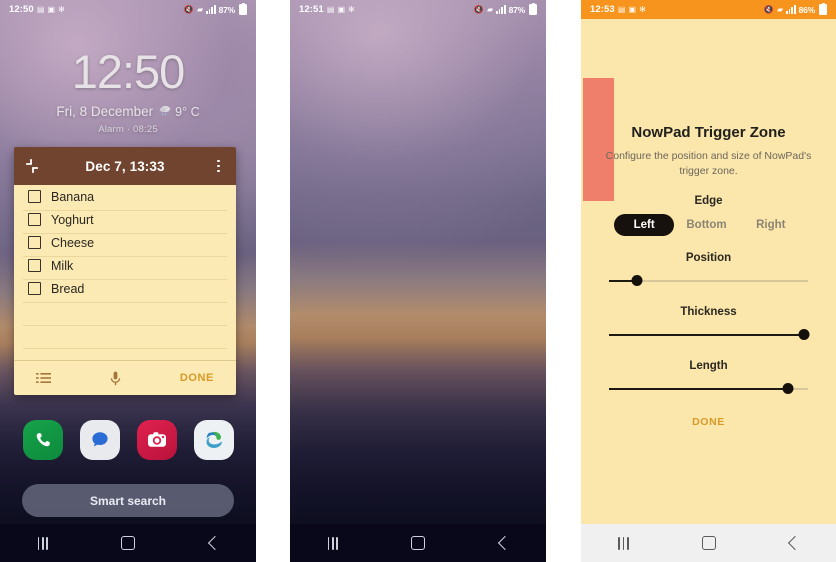 The height and width of the screenshot is (562, 836). What do you see at coordinates (125, 377) in the screenshot?
I see `note-toolbar-1: DONE` at bounding box center [125, 377].